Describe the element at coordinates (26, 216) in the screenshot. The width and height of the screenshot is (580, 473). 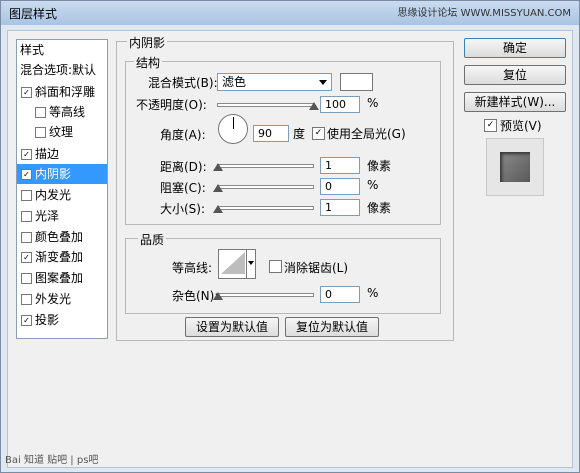
I see `checkbox-satin` at that location.